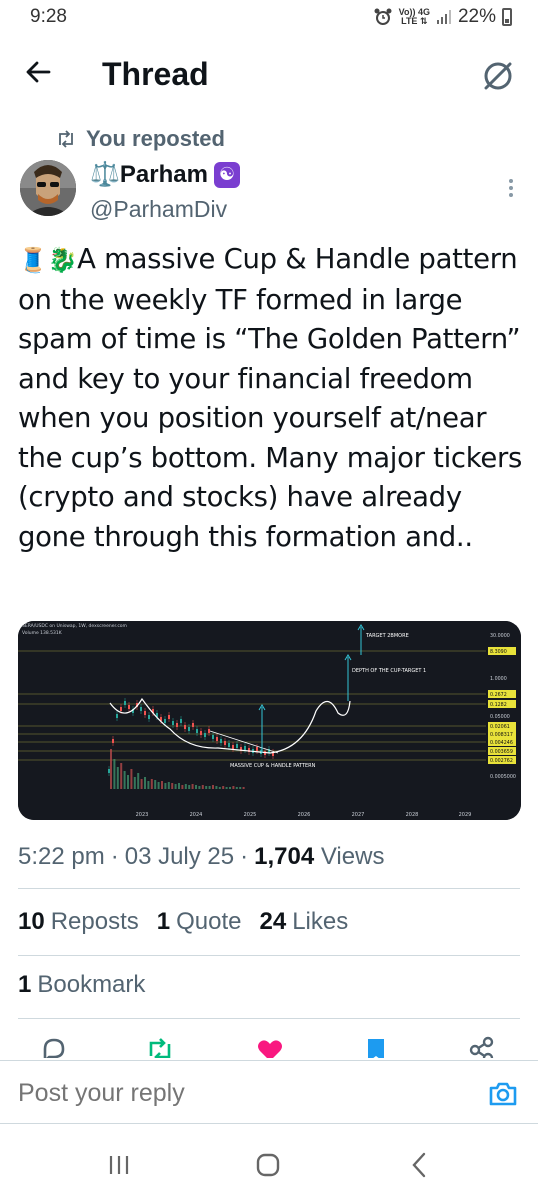 This screenshot has width=538, height=1199. Describe the element at coordinates (503, 777) in the screenshot. I see `price-label: 0.0005000` at that location.